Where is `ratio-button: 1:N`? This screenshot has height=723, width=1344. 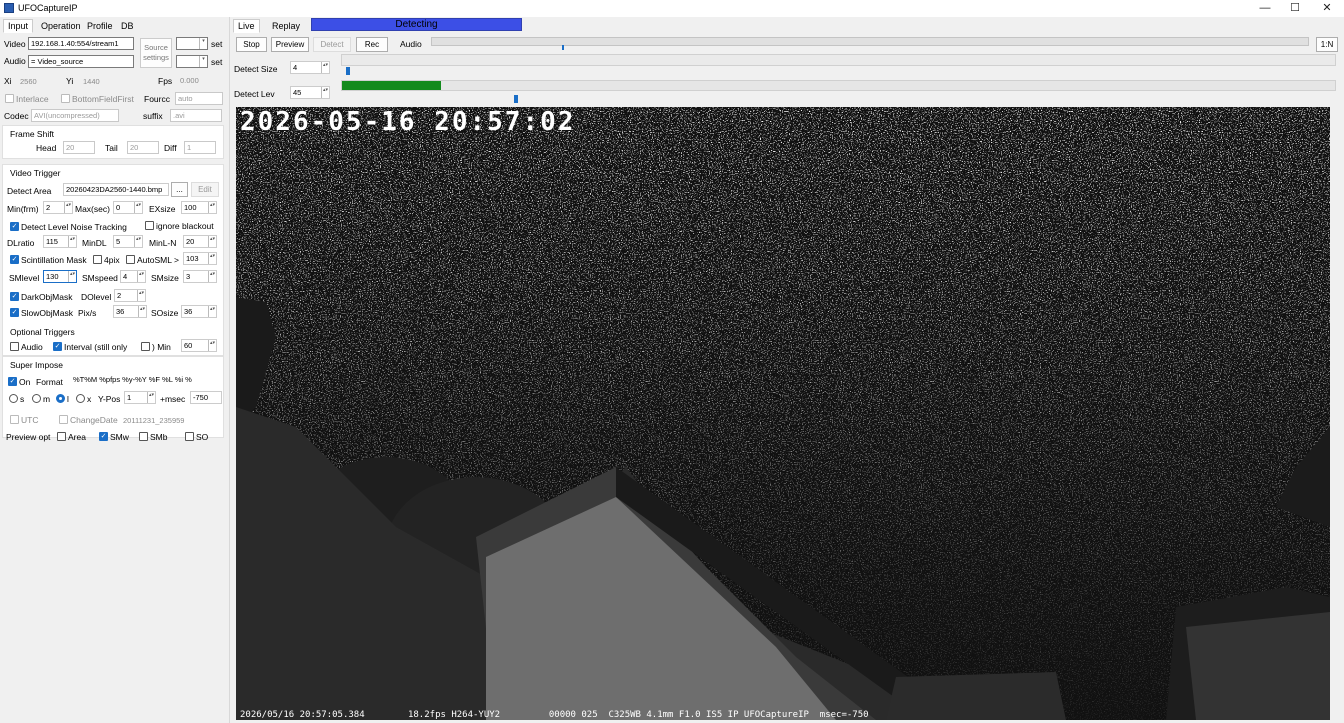
ratio-button: 1:N is located at coordinates (1327, 44).